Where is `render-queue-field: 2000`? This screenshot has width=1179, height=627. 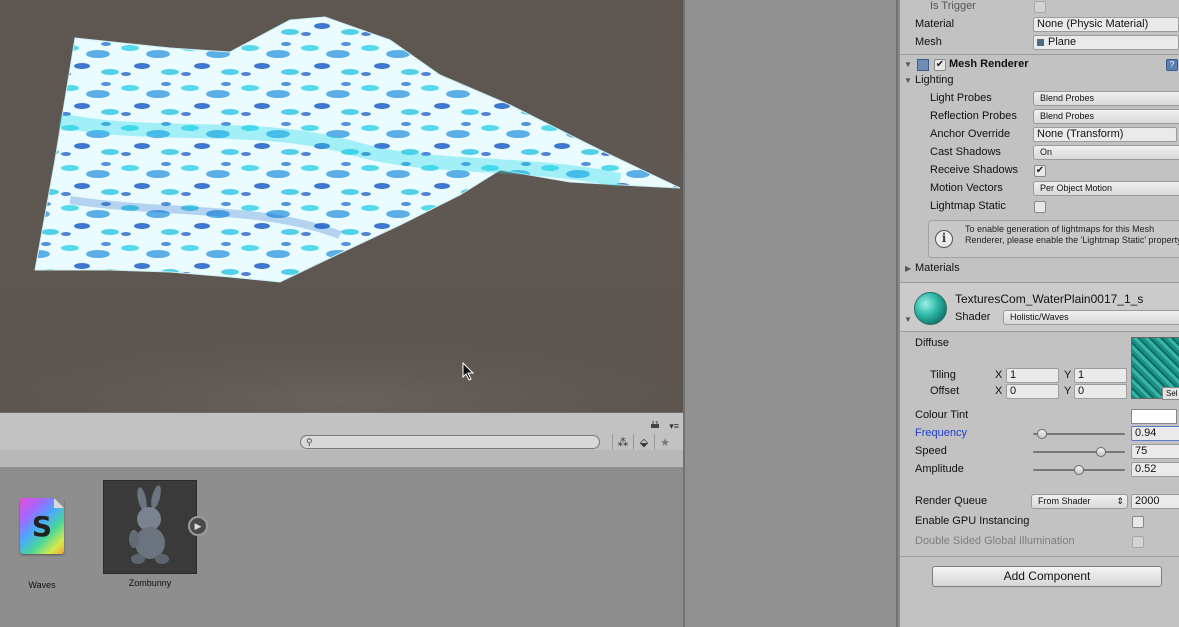 render-queue-field: 2000 is located at coordinates (1155, 501).